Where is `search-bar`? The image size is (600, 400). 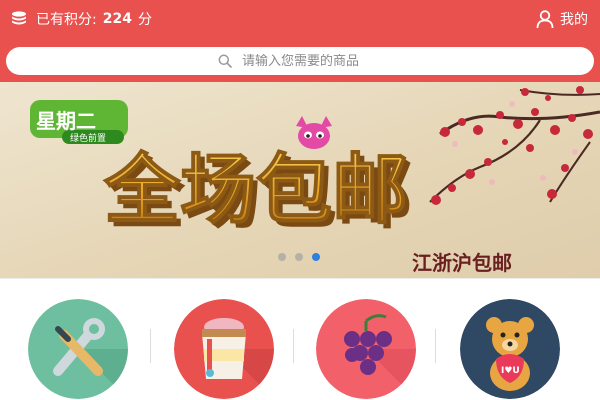
search-bar is located at coordinates (300, 61).